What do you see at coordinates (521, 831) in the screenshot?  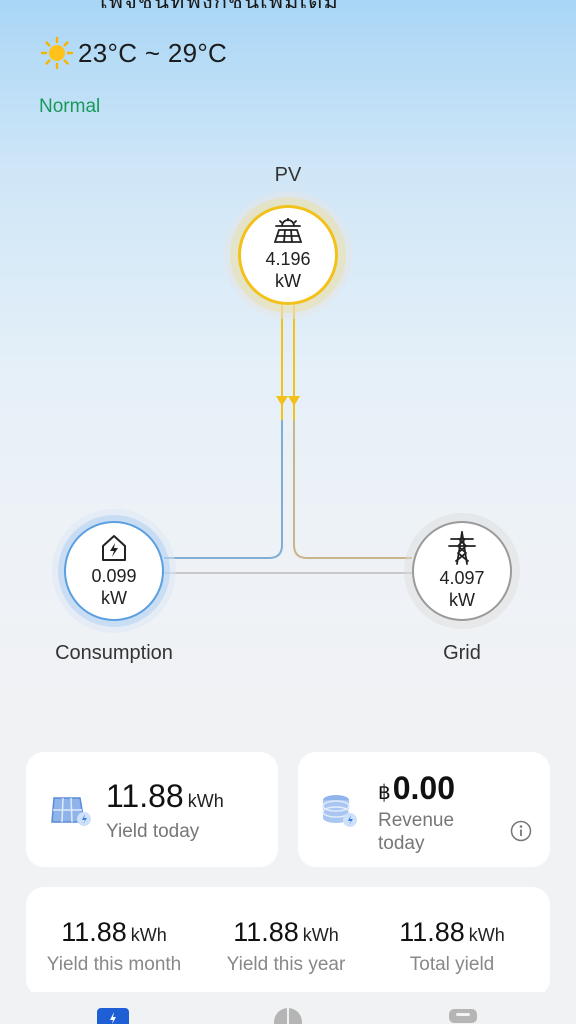 I see `info-icon` at bounding box center [521, 831].